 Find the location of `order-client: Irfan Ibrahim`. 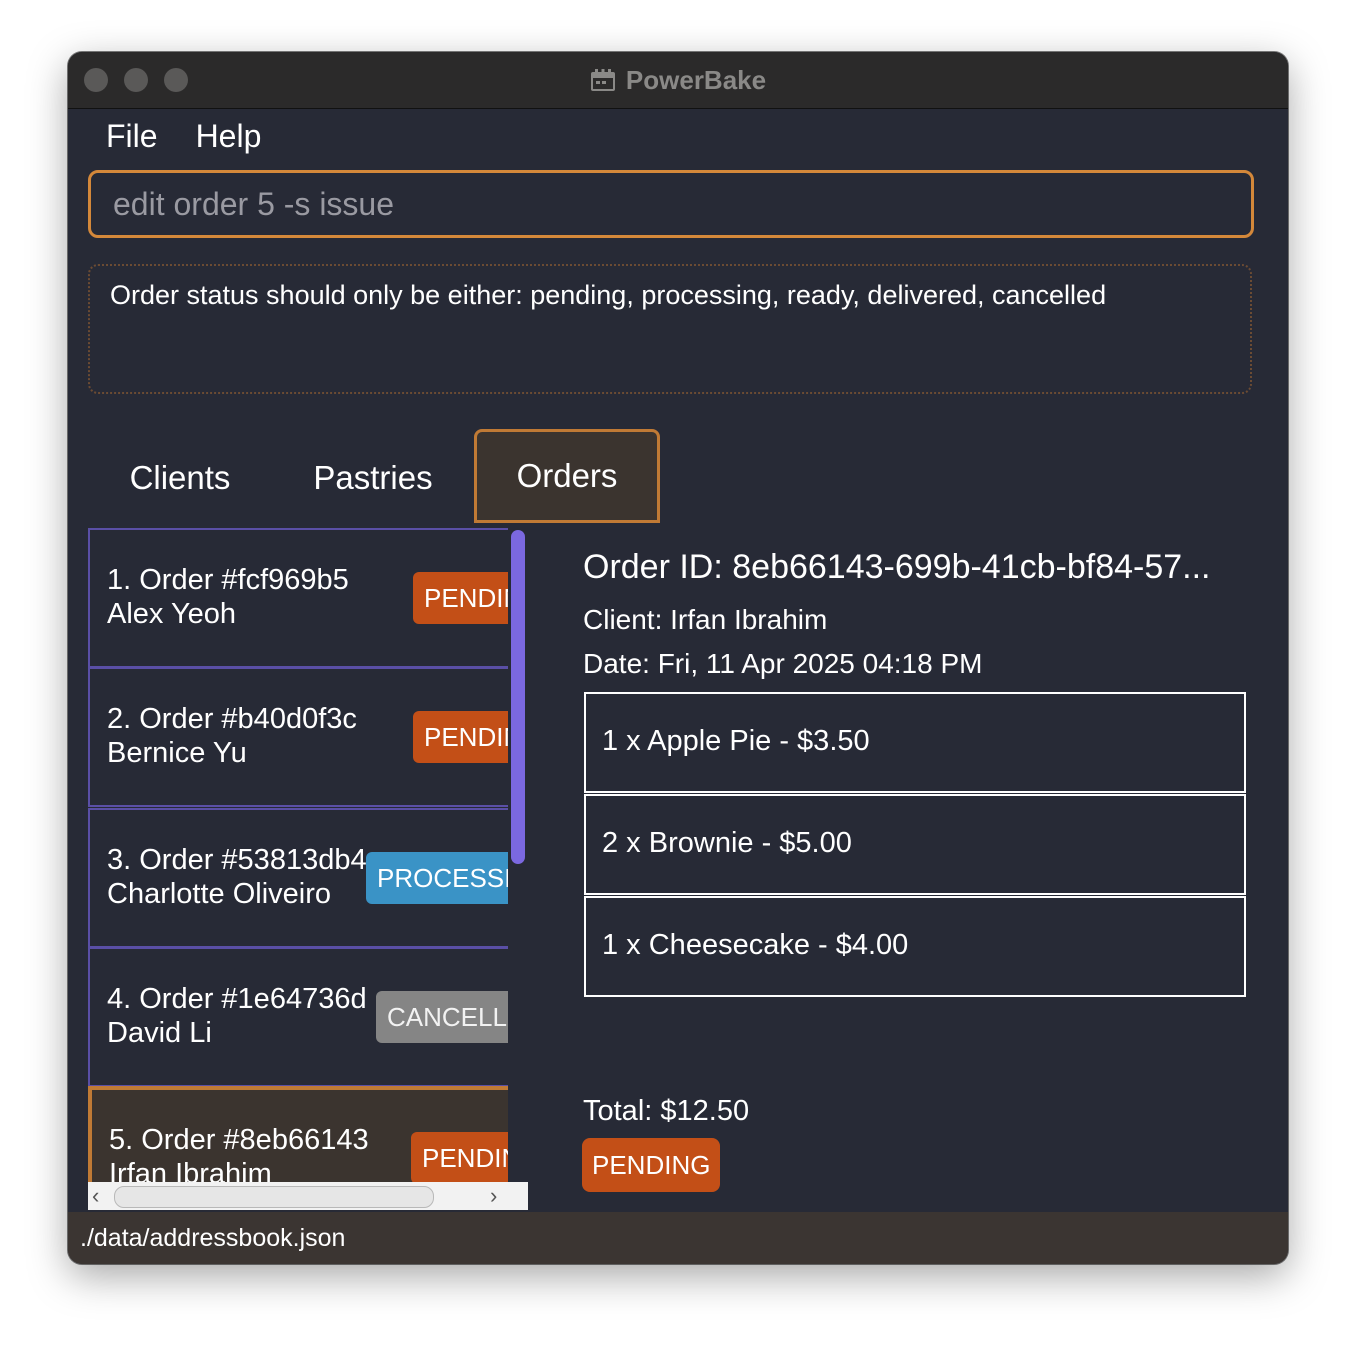

order-client: Irfan Ibrahim is located at coordinates (190, 1170).